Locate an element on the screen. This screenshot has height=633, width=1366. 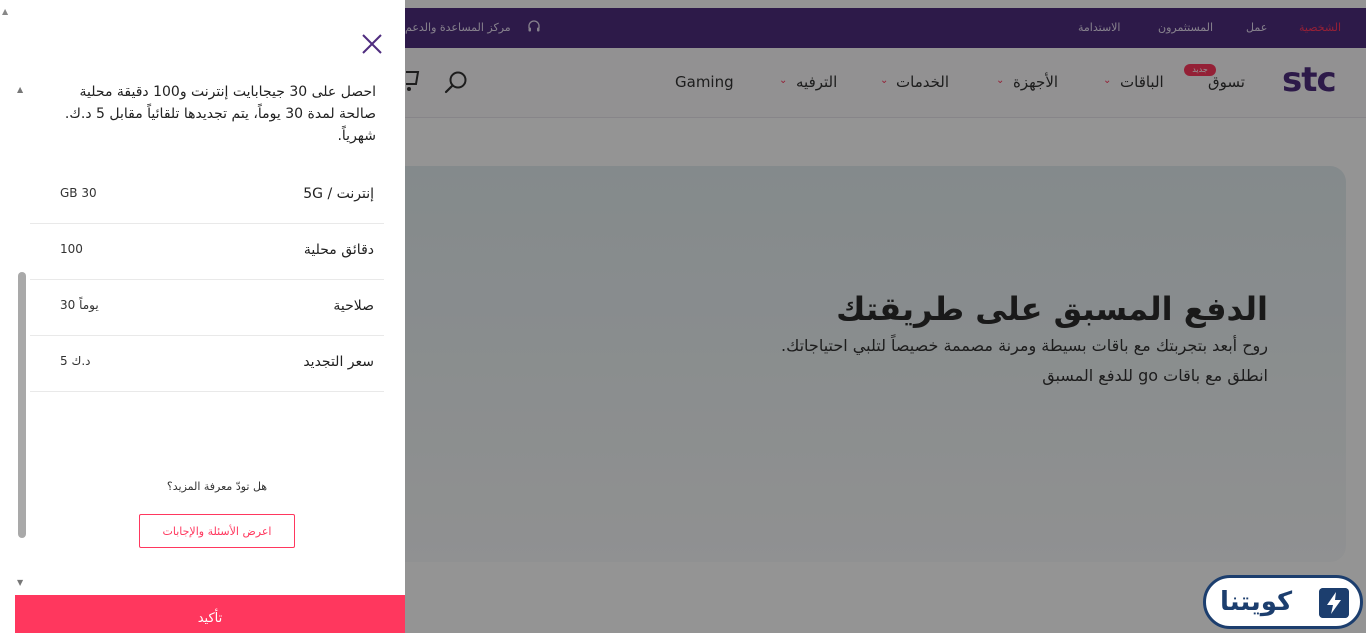
detail-value: 5 د.ك is located at coordinates (75, 361).